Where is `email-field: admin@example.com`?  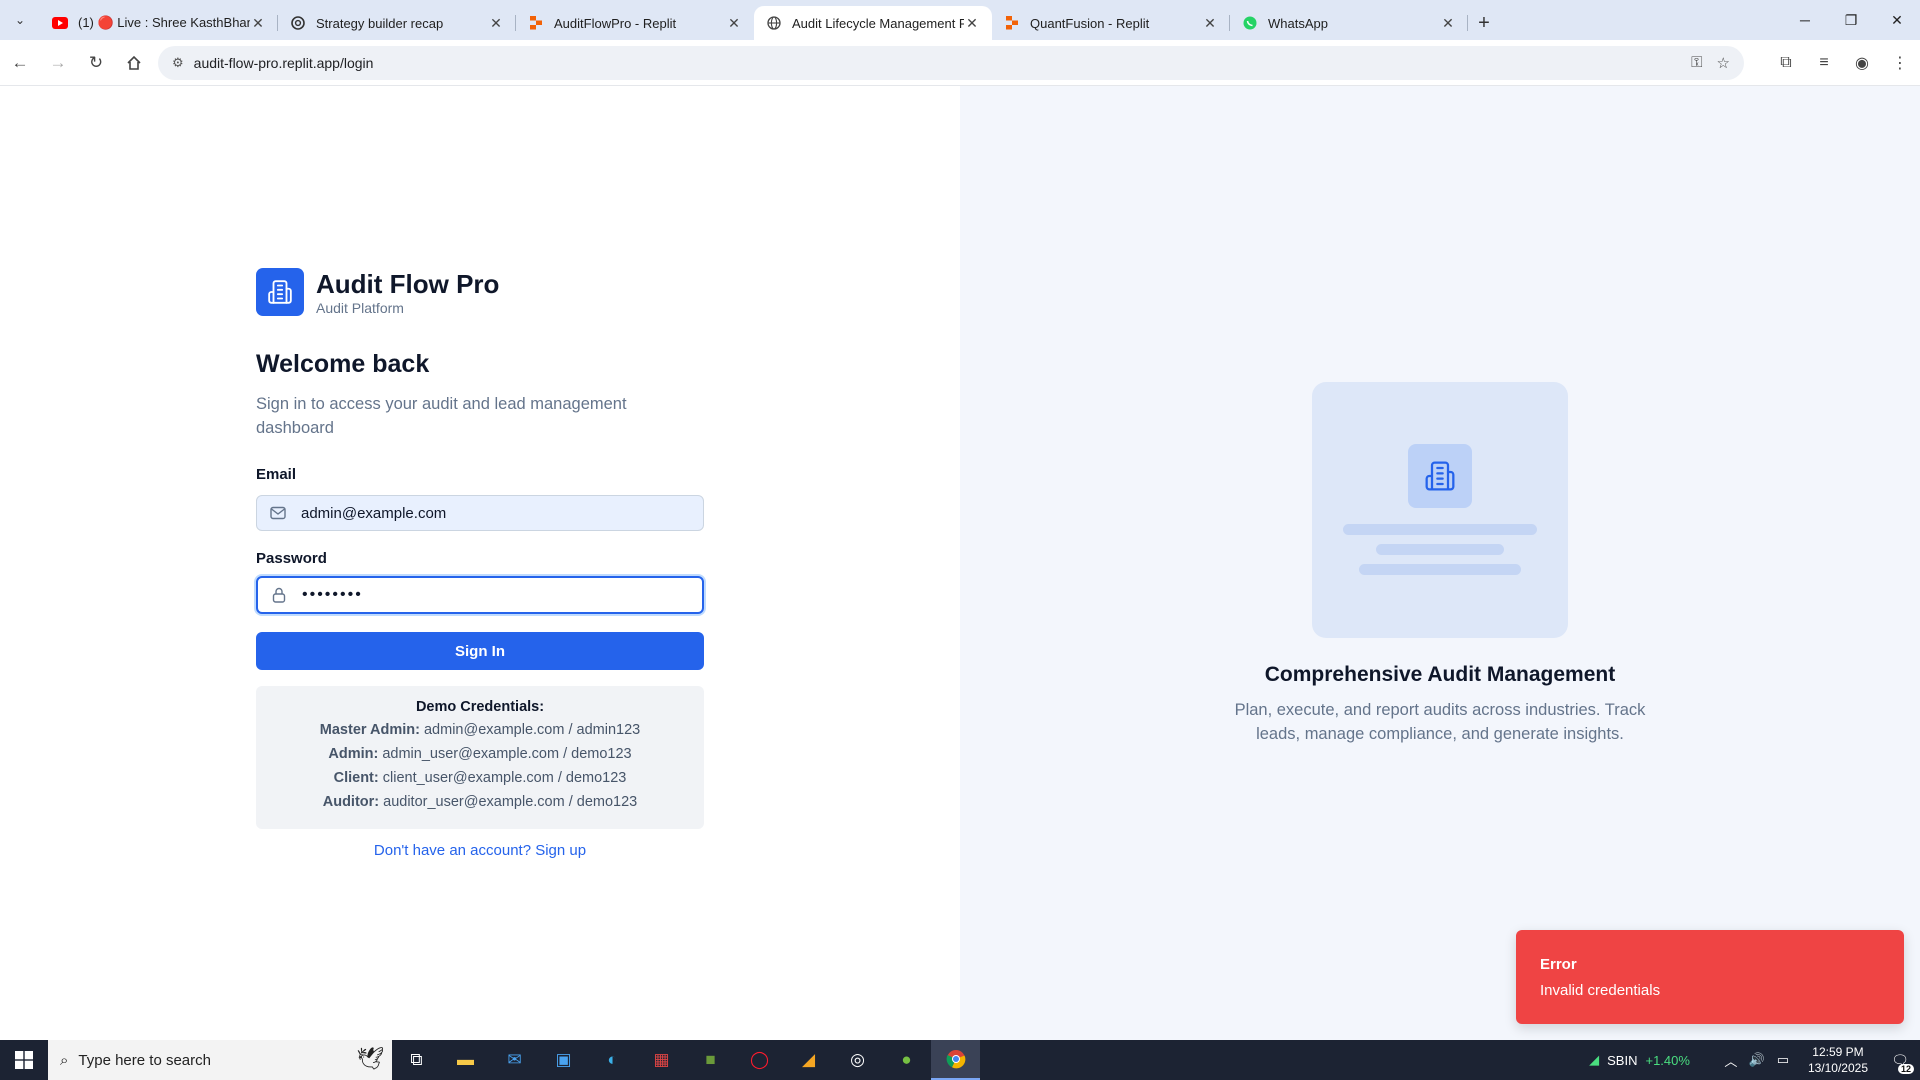
email-field: admin@example.com is located at coordinates (480, 513).